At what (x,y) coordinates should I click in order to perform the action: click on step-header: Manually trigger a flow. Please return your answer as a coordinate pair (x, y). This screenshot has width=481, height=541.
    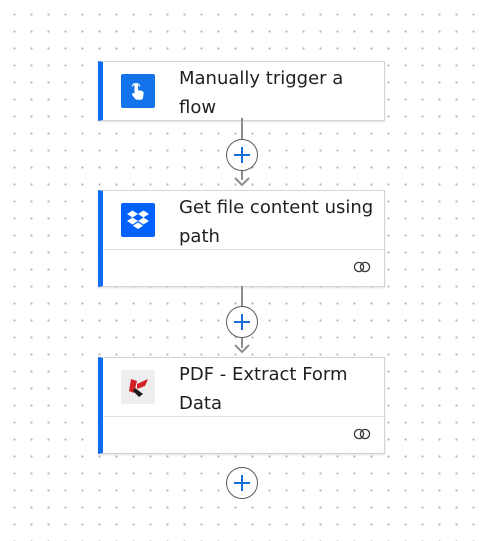
    Looking at the image, I should click on (243, 91).